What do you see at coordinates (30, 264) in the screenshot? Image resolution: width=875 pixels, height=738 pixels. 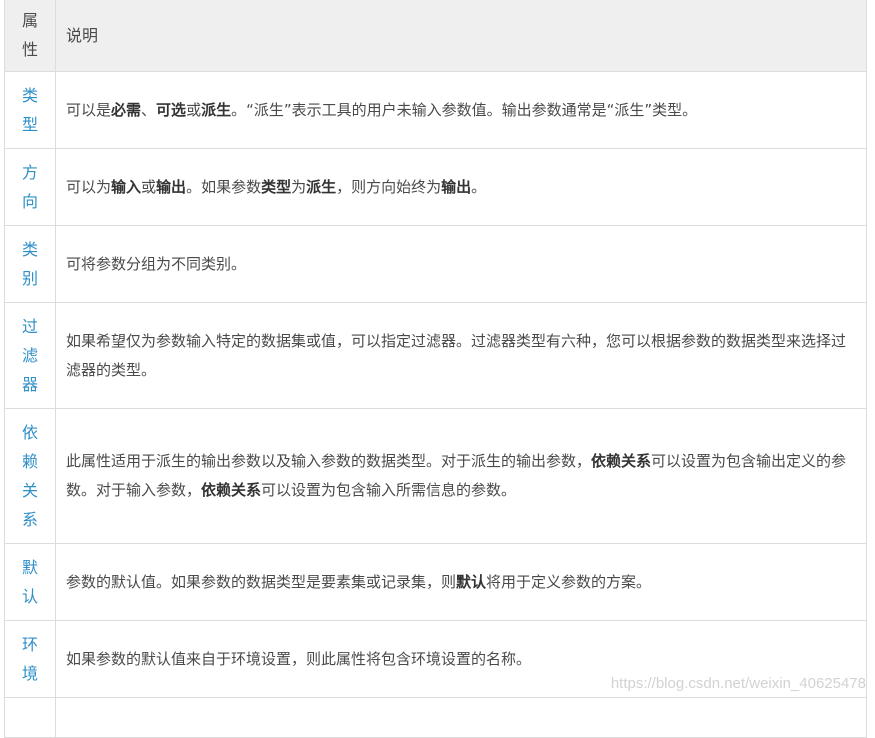 I see `property-name: 类别` at bounding box center [30, 264].